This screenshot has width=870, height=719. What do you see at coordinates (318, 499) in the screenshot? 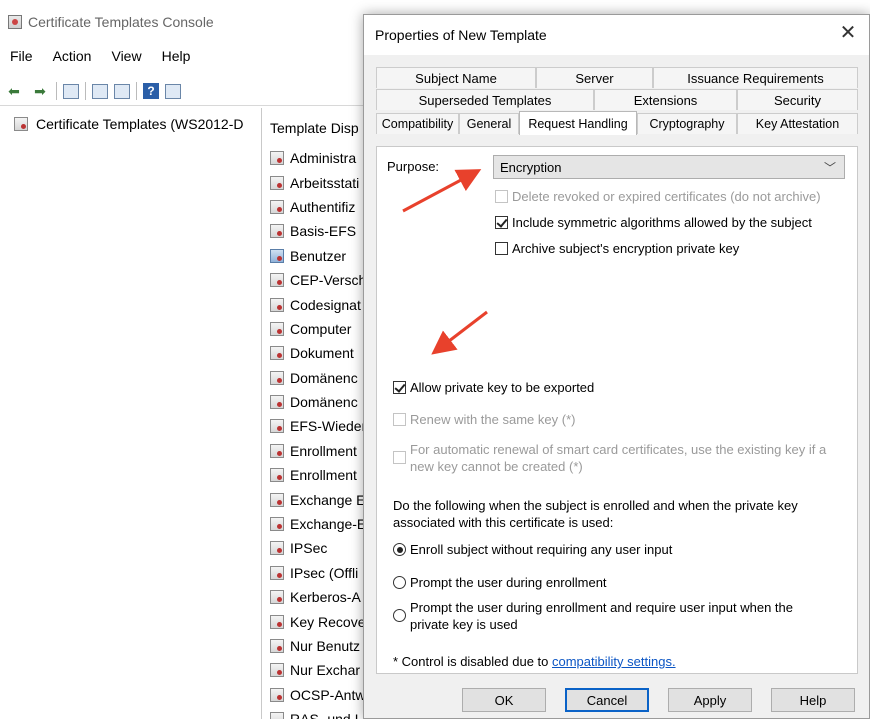
I see `template-list-item: Exchange E` at bounding box center [318, 499].